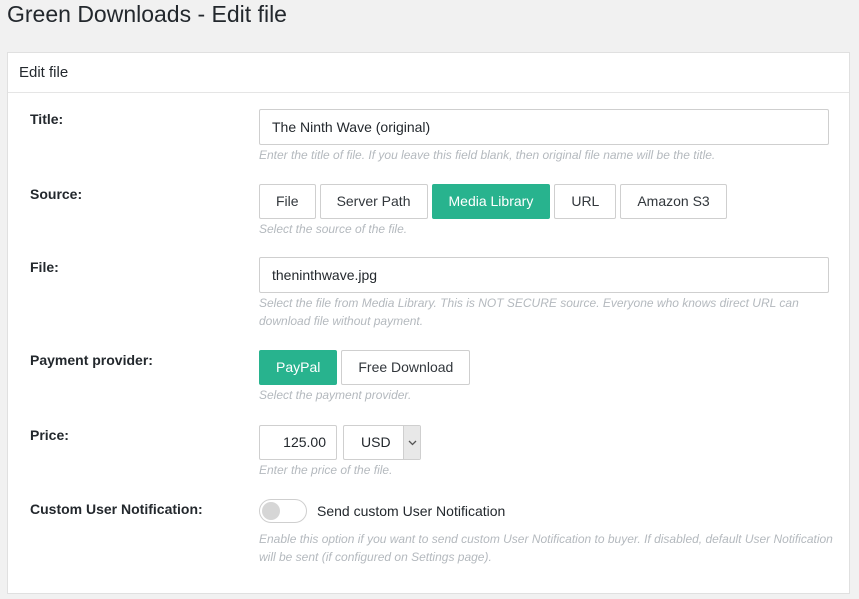  Describe the element at coordinates (271, 511) in the screenshot. I see `toggle-knob` at that location.